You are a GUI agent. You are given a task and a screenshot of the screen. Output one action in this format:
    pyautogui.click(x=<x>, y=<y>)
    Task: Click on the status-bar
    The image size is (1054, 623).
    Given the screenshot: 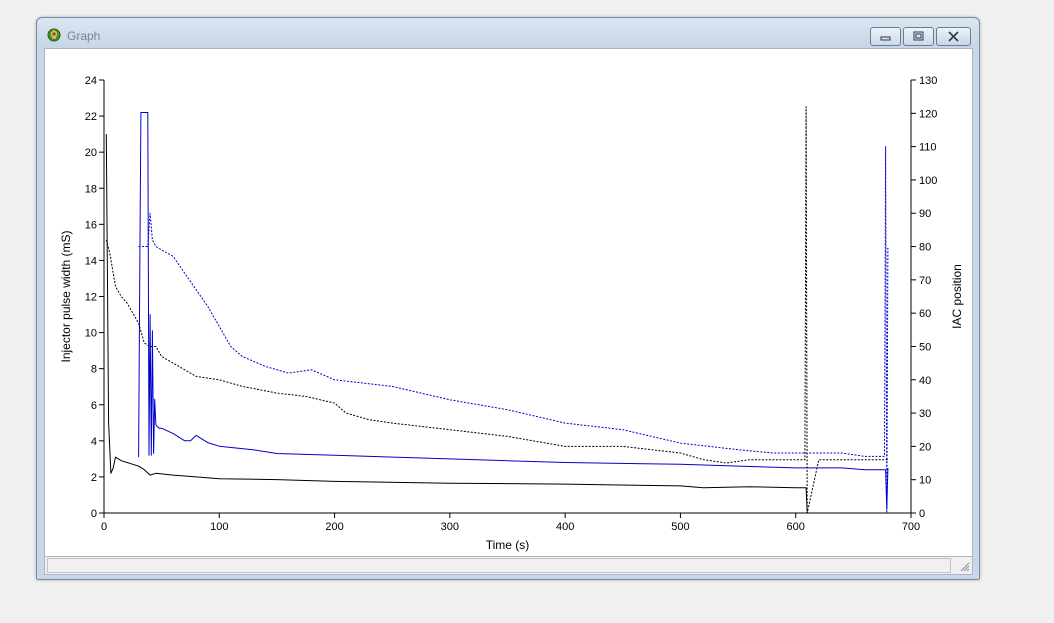 What is the action you would take?
    pyautogui.click(x=508, y=565)
    